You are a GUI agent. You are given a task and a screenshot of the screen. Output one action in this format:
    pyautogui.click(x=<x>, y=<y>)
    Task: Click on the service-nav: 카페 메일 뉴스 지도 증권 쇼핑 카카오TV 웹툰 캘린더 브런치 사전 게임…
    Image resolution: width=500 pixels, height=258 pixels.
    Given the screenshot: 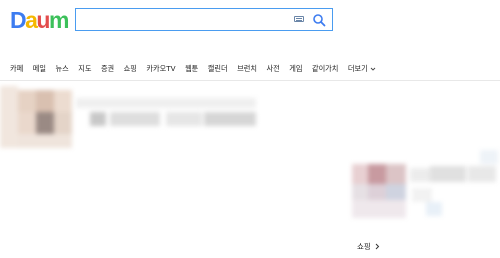 What is the action you would take?
    pyautogui.click(x=197, y=69)
    